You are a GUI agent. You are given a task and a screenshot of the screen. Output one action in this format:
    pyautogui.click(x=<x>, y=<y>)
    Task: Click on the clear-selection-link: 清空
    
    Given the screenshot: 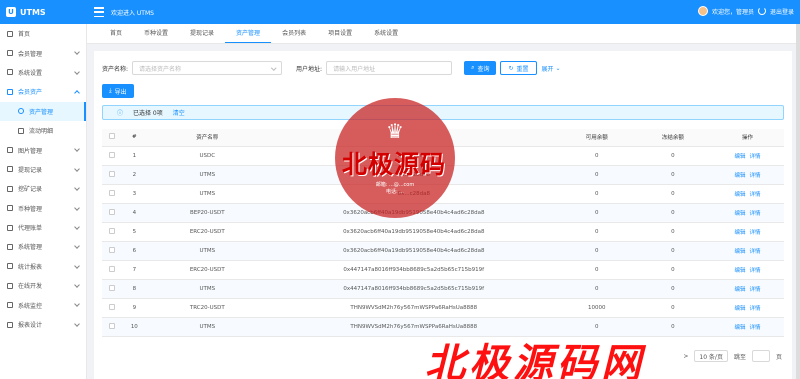 What is the action you would take?
    pyautogui.click(x=179, y=112)
    